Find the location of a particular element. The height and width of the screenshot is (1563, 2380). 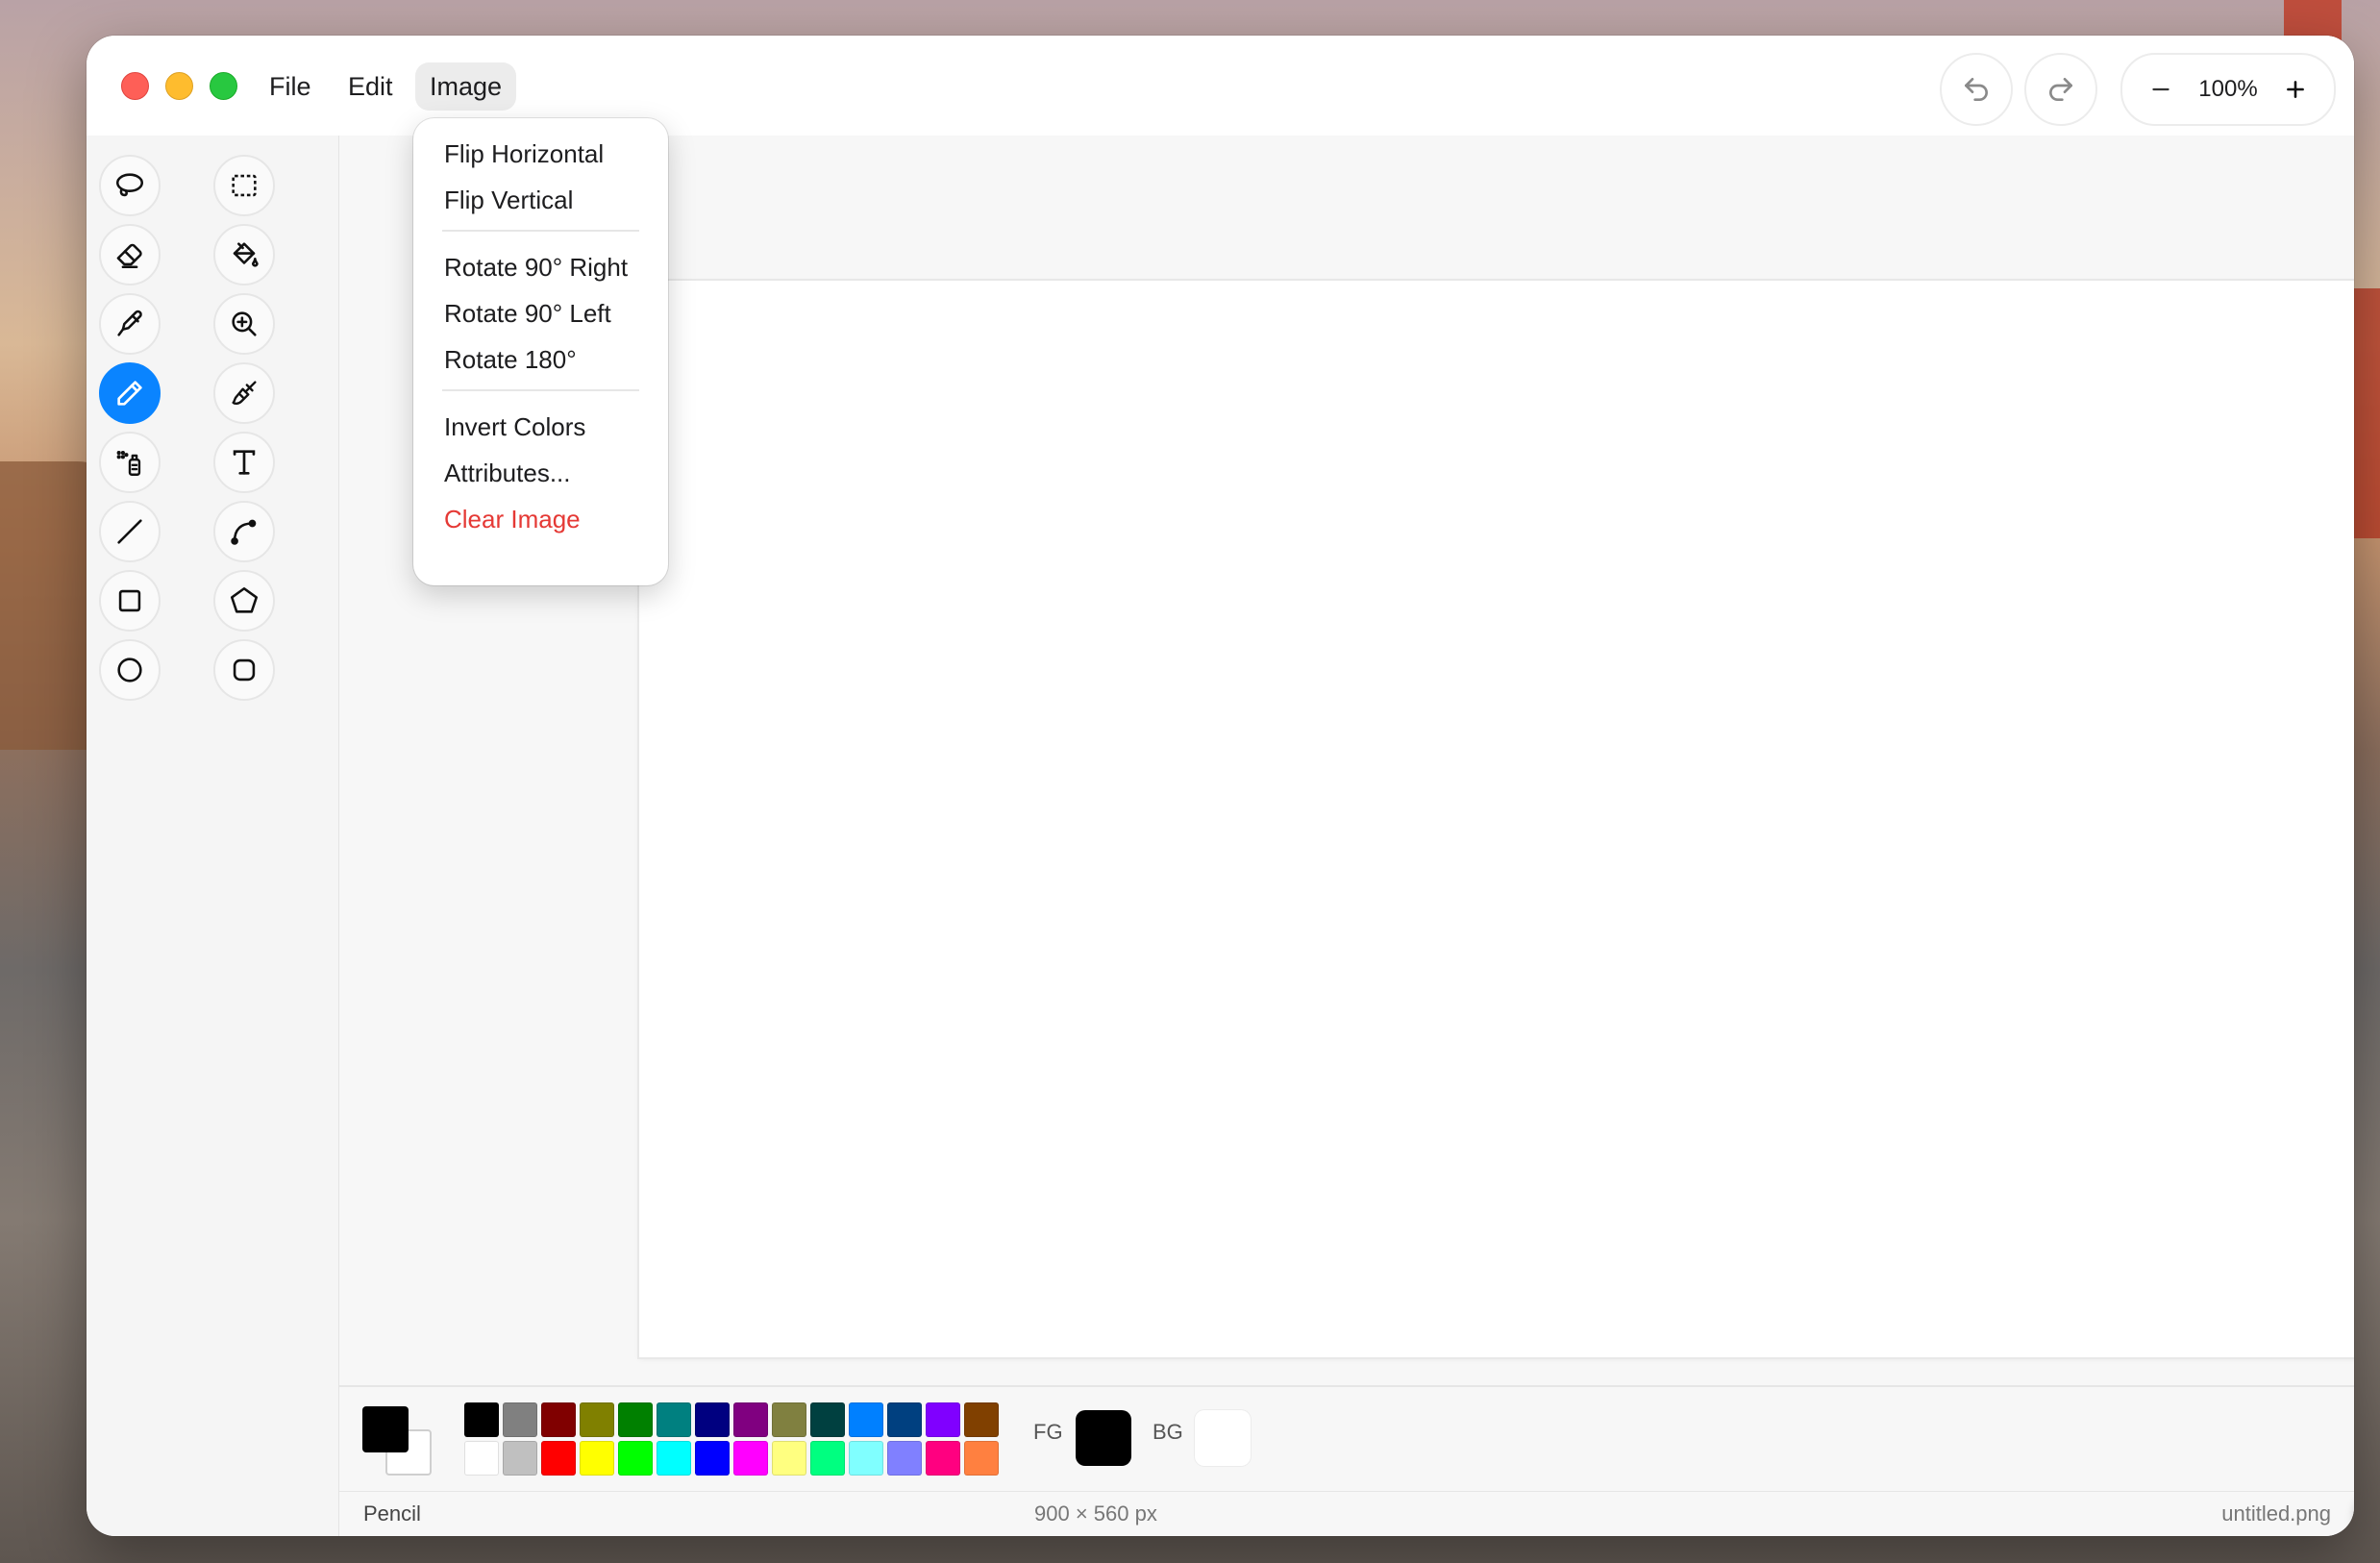

pentagon-icon is located at coordinates (244, 599).